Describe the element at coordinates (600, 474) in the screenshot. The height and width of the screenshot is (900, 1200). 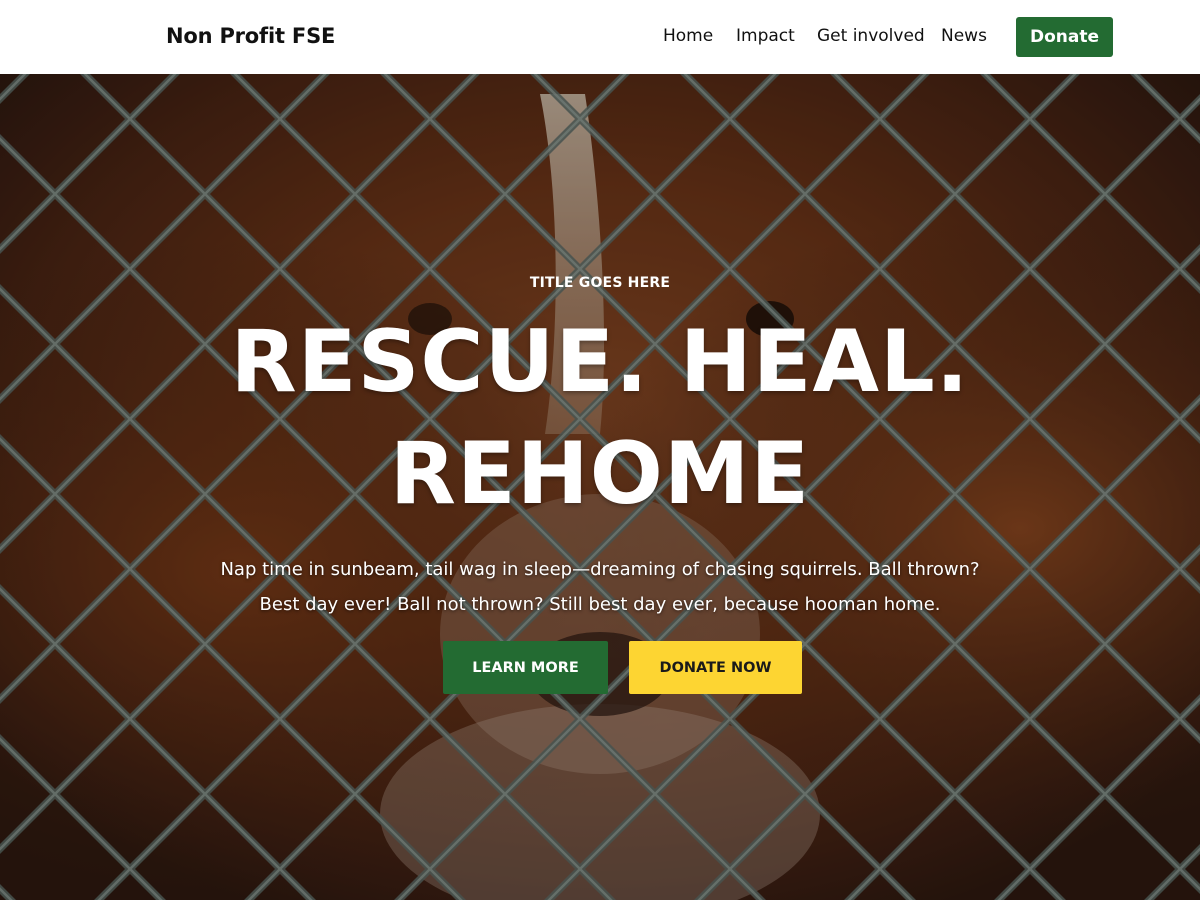
I see `hero-headline-line-2: REHOME` at that location.